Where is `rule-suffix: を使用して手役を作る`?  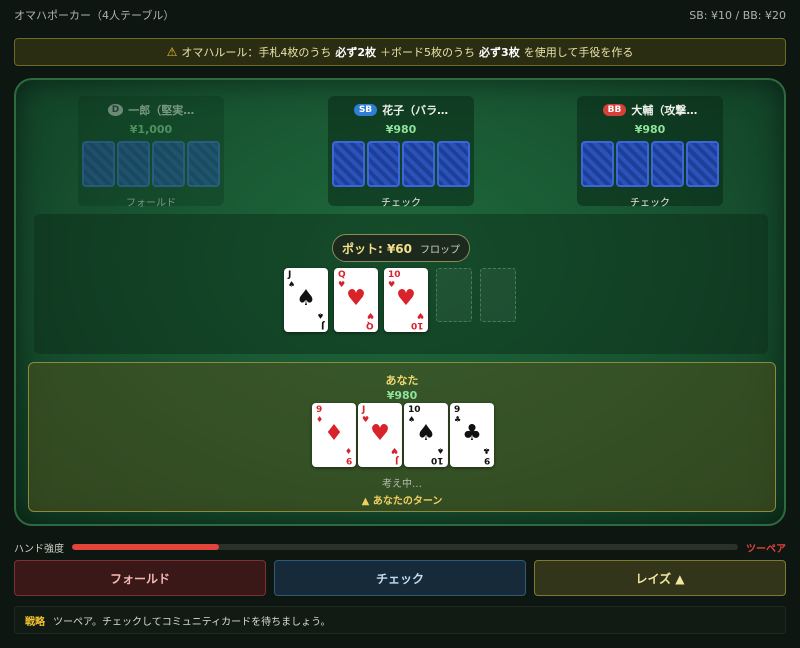
rule-suffix: を使用して手役を作る is located at coordinates (578, 52).